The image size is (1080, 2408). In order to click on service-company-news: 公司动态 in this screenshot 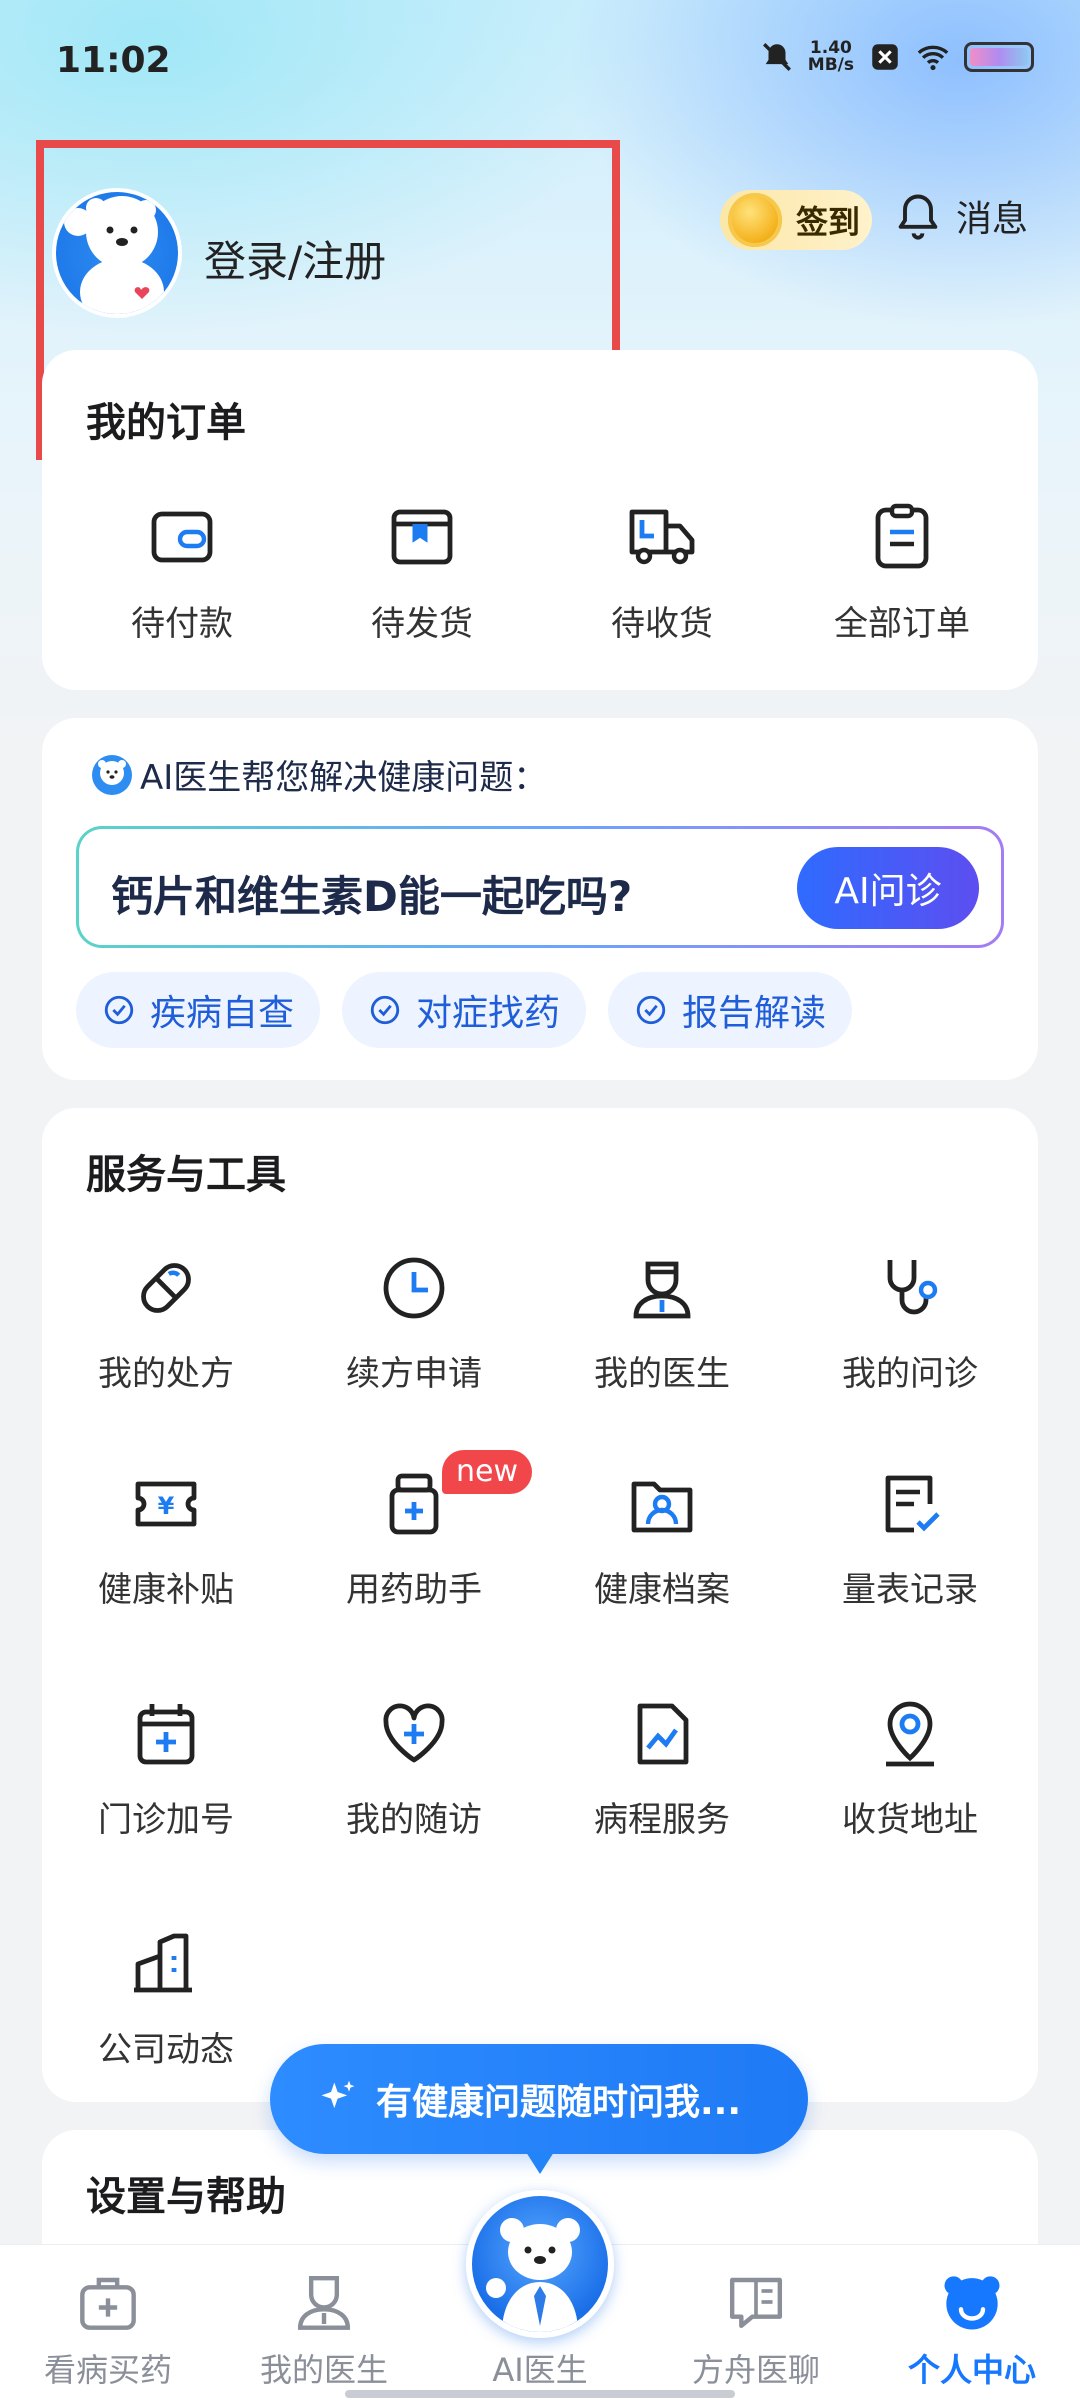, I will do `click(166, 1999)`.